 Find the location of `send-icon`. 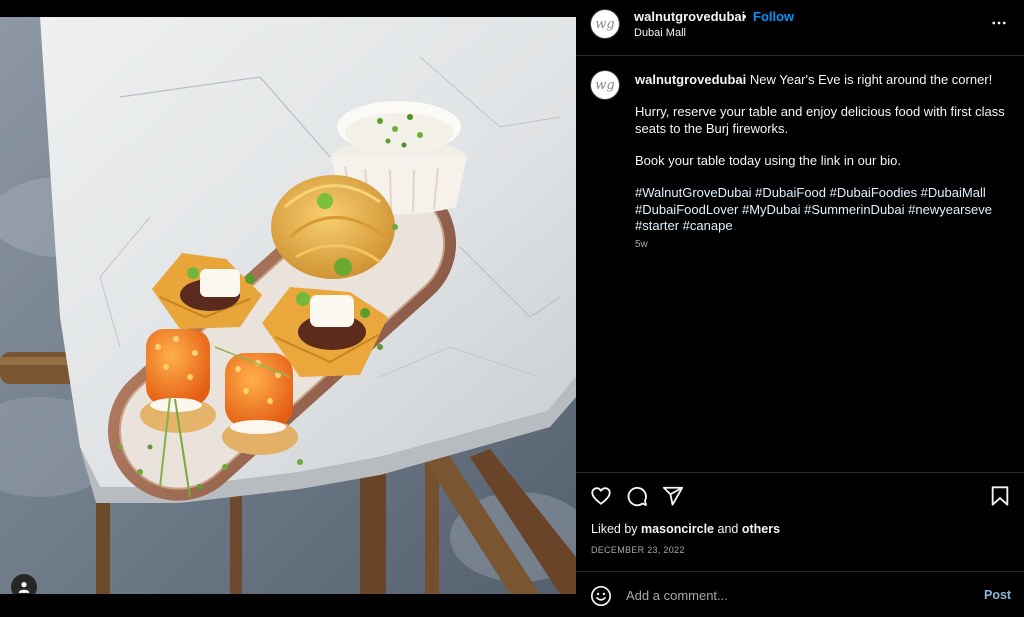

send-icon is located at coordinates (673, 496).